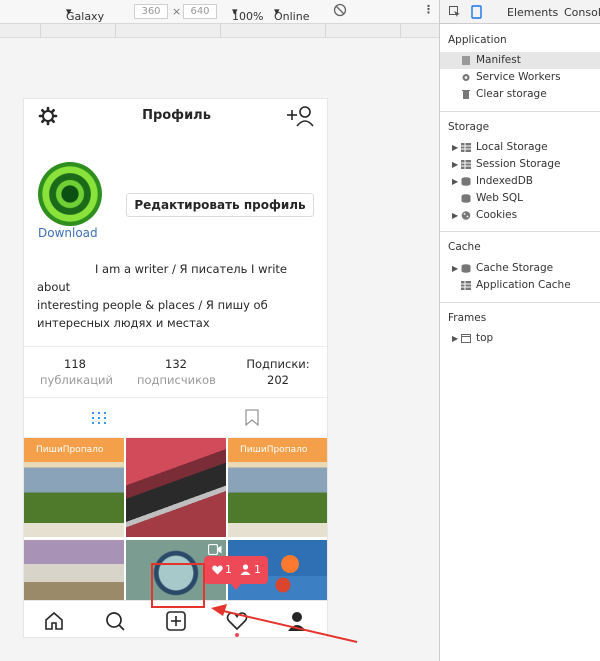 The image size is (600, 661). Describe the element at coordinates (520, 338) in the screenshot. I see `frames-item-top: ▶ top` at that location.